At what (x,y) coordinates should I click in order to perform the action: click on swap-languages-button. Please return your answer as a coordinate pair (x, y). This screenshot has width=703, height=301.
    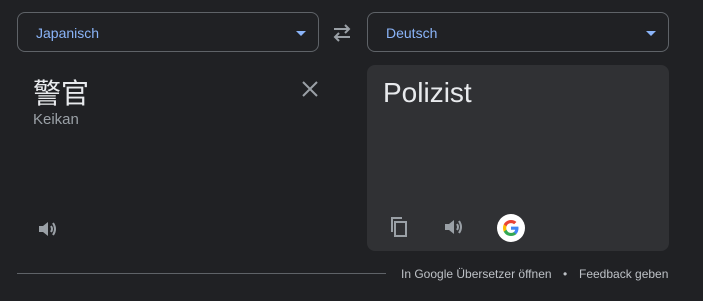
    Looking at the image, I should click on (342, 33).